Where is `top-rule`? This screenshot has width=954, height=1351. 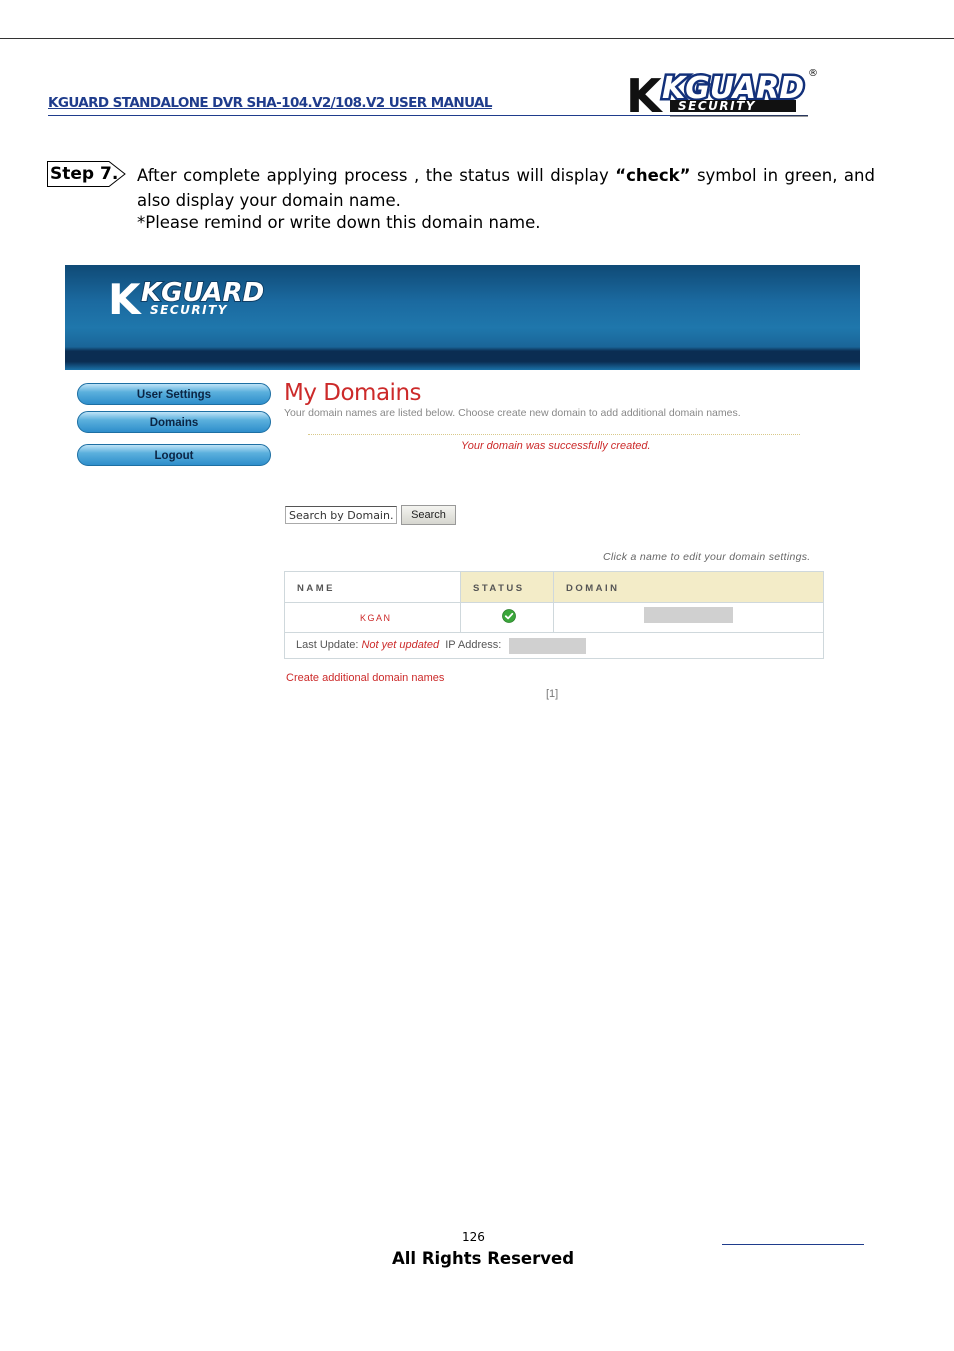 top-rule is located at coordinates (477, 38).